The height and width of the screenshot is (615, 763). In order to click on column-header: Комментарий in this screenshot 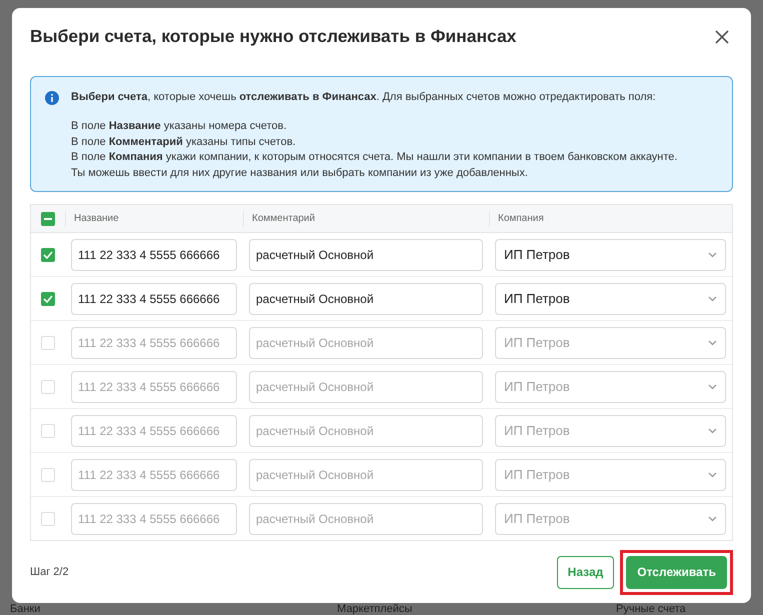, I will do `click(366, 218)`.